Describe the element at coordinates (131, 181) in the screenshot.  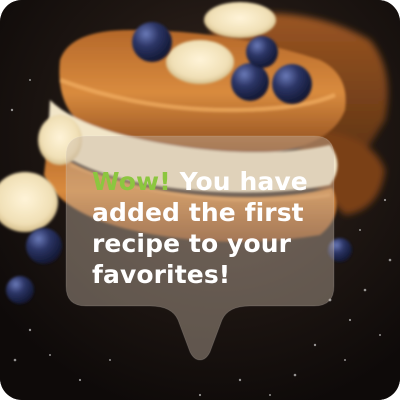
I see `wow-highlight: Wow!` at that location.